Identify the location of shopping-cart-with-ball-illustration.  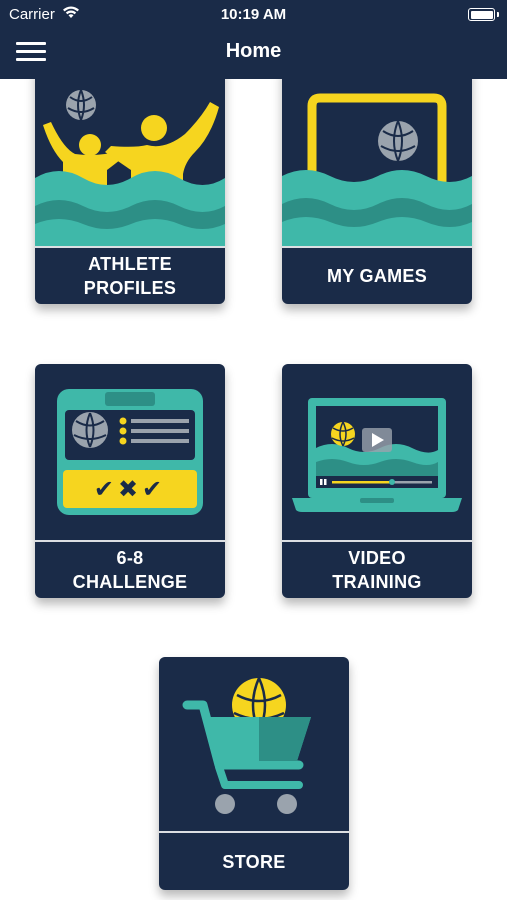
(246, 745).